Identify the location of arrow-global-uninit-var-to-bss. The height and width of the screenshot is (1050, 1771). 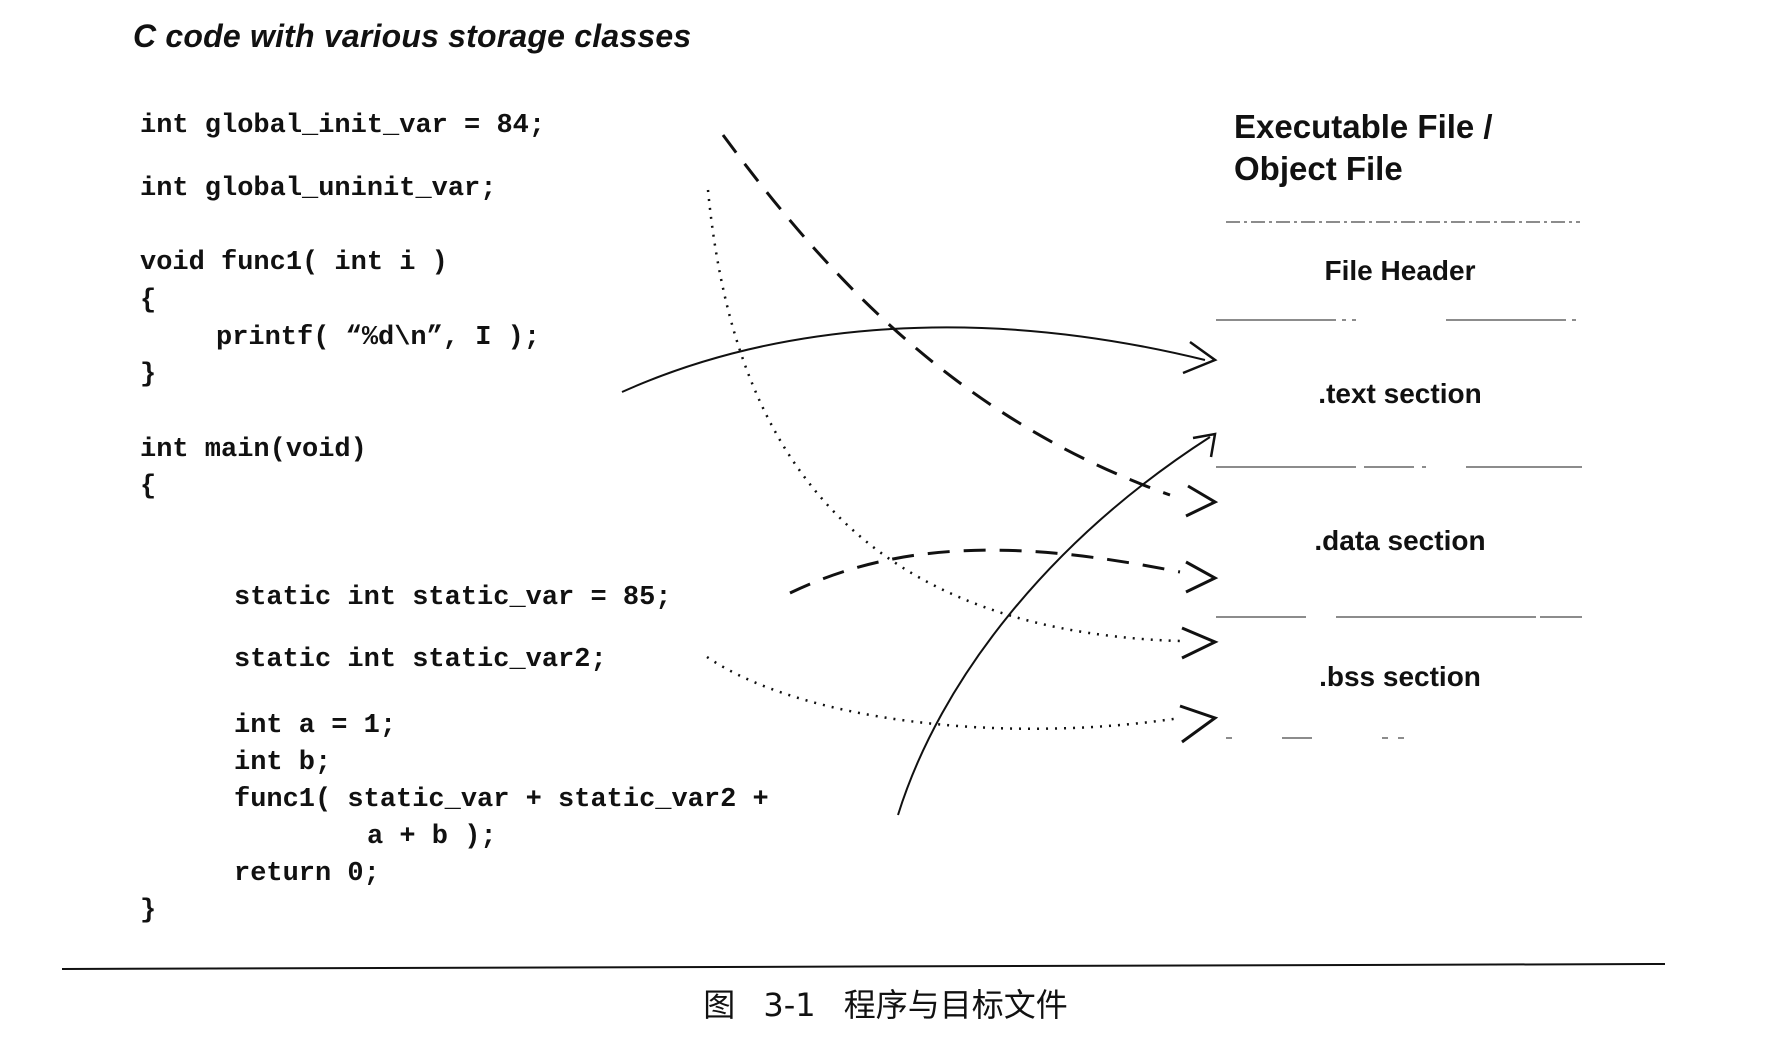
(943, 416).